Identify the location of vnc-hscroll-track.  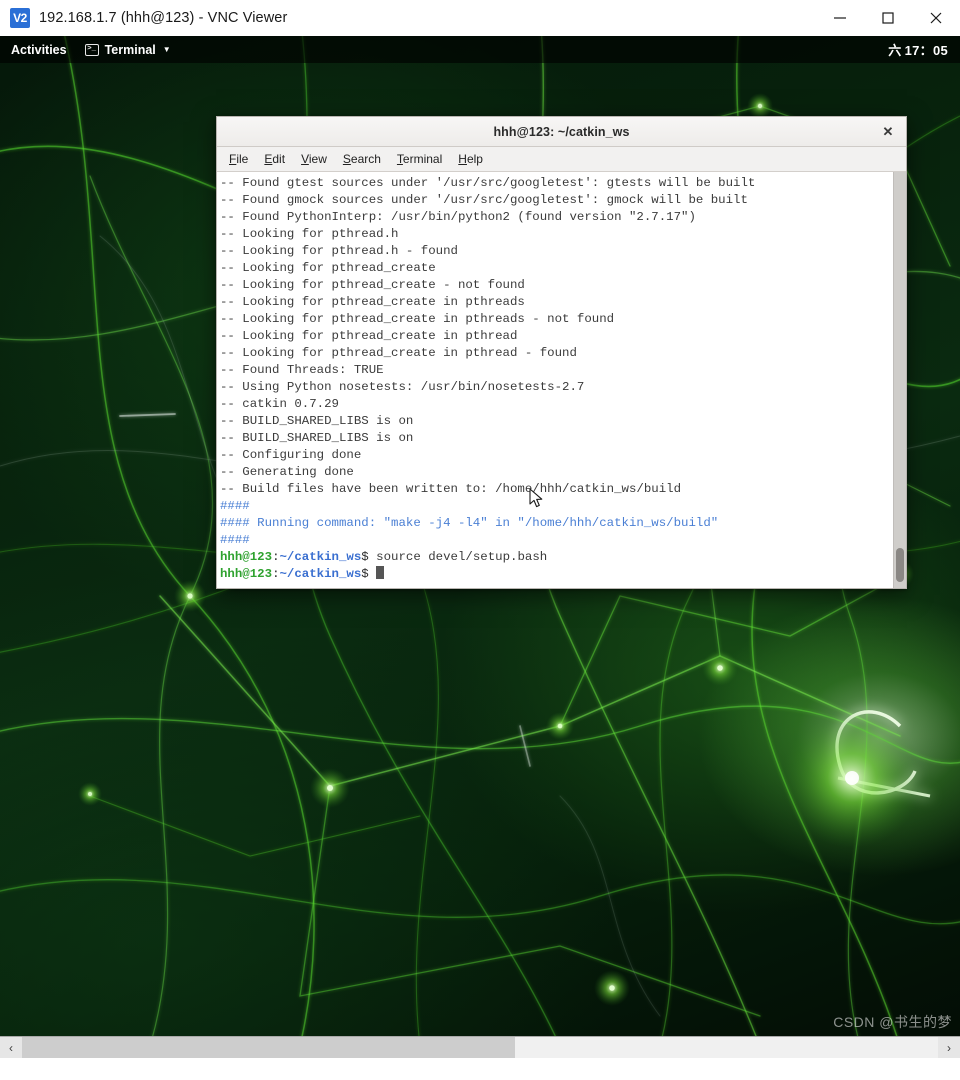
(480, 1047).